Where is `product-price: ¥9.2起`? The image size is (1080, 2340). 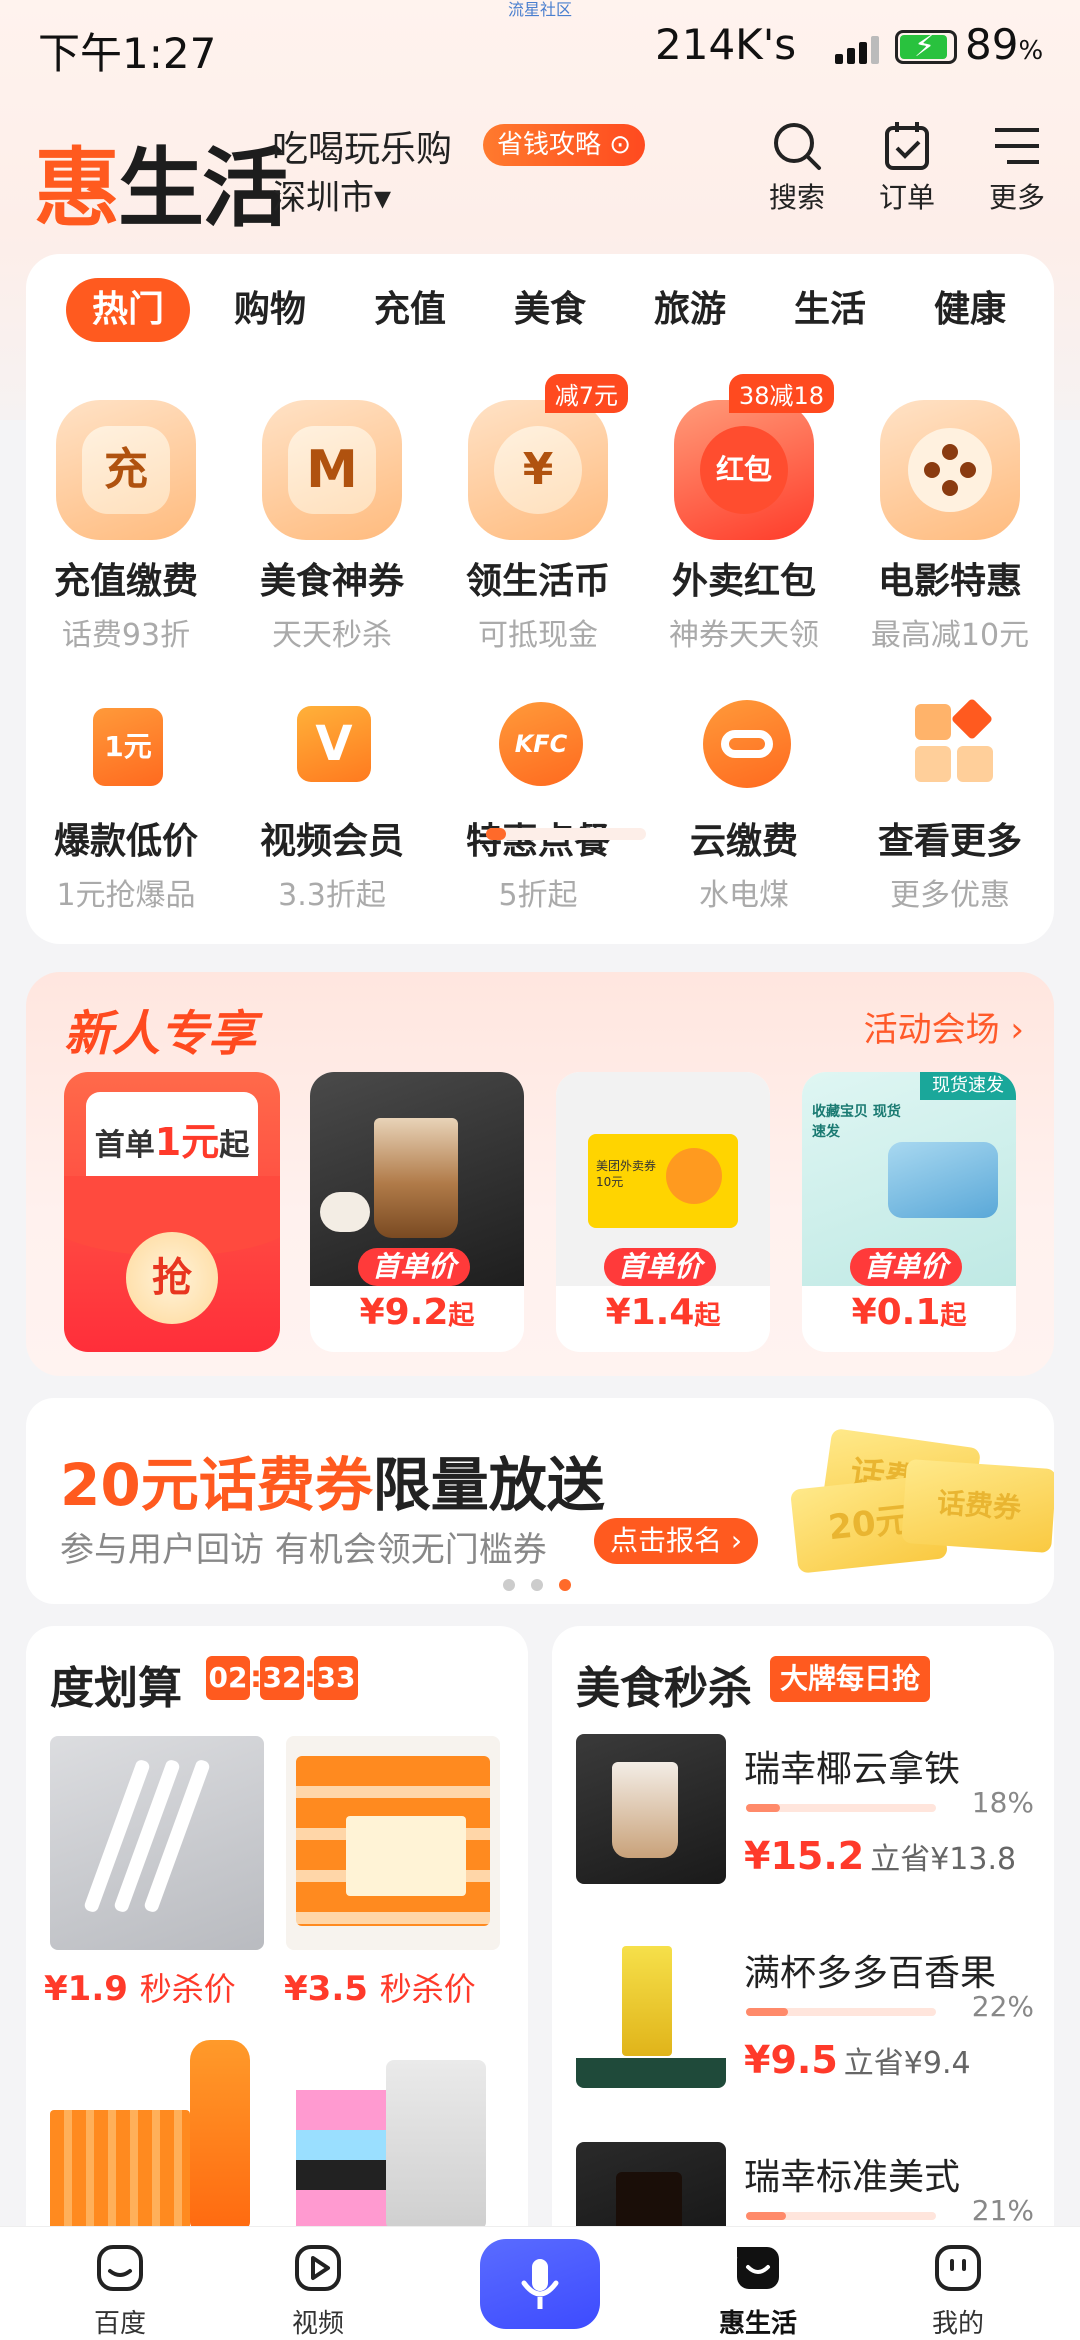 product-price: ¥9.2起 is located at coordinates (417, 1312).